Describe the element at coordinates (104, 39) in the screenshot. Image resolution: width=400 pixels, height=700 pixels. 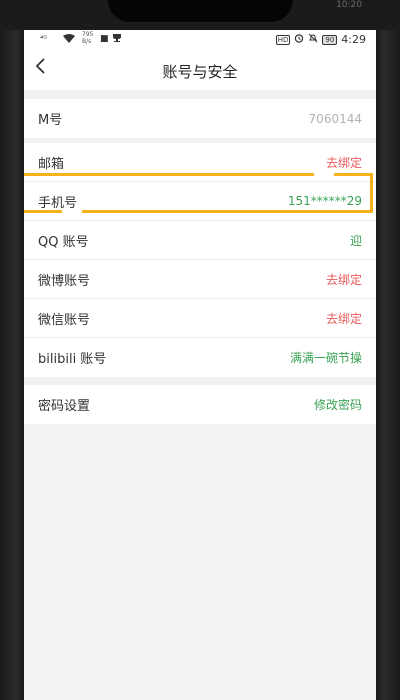
I see `notification-square-icon: ■` at that location.